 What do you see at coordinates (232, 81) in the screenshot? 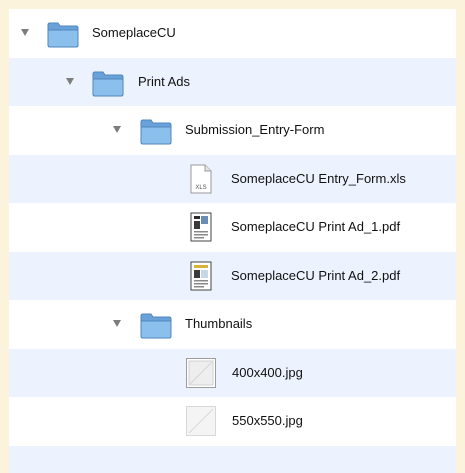
I see `tree-row-print-ads: Print Ads` at bounding box center [232, 81].